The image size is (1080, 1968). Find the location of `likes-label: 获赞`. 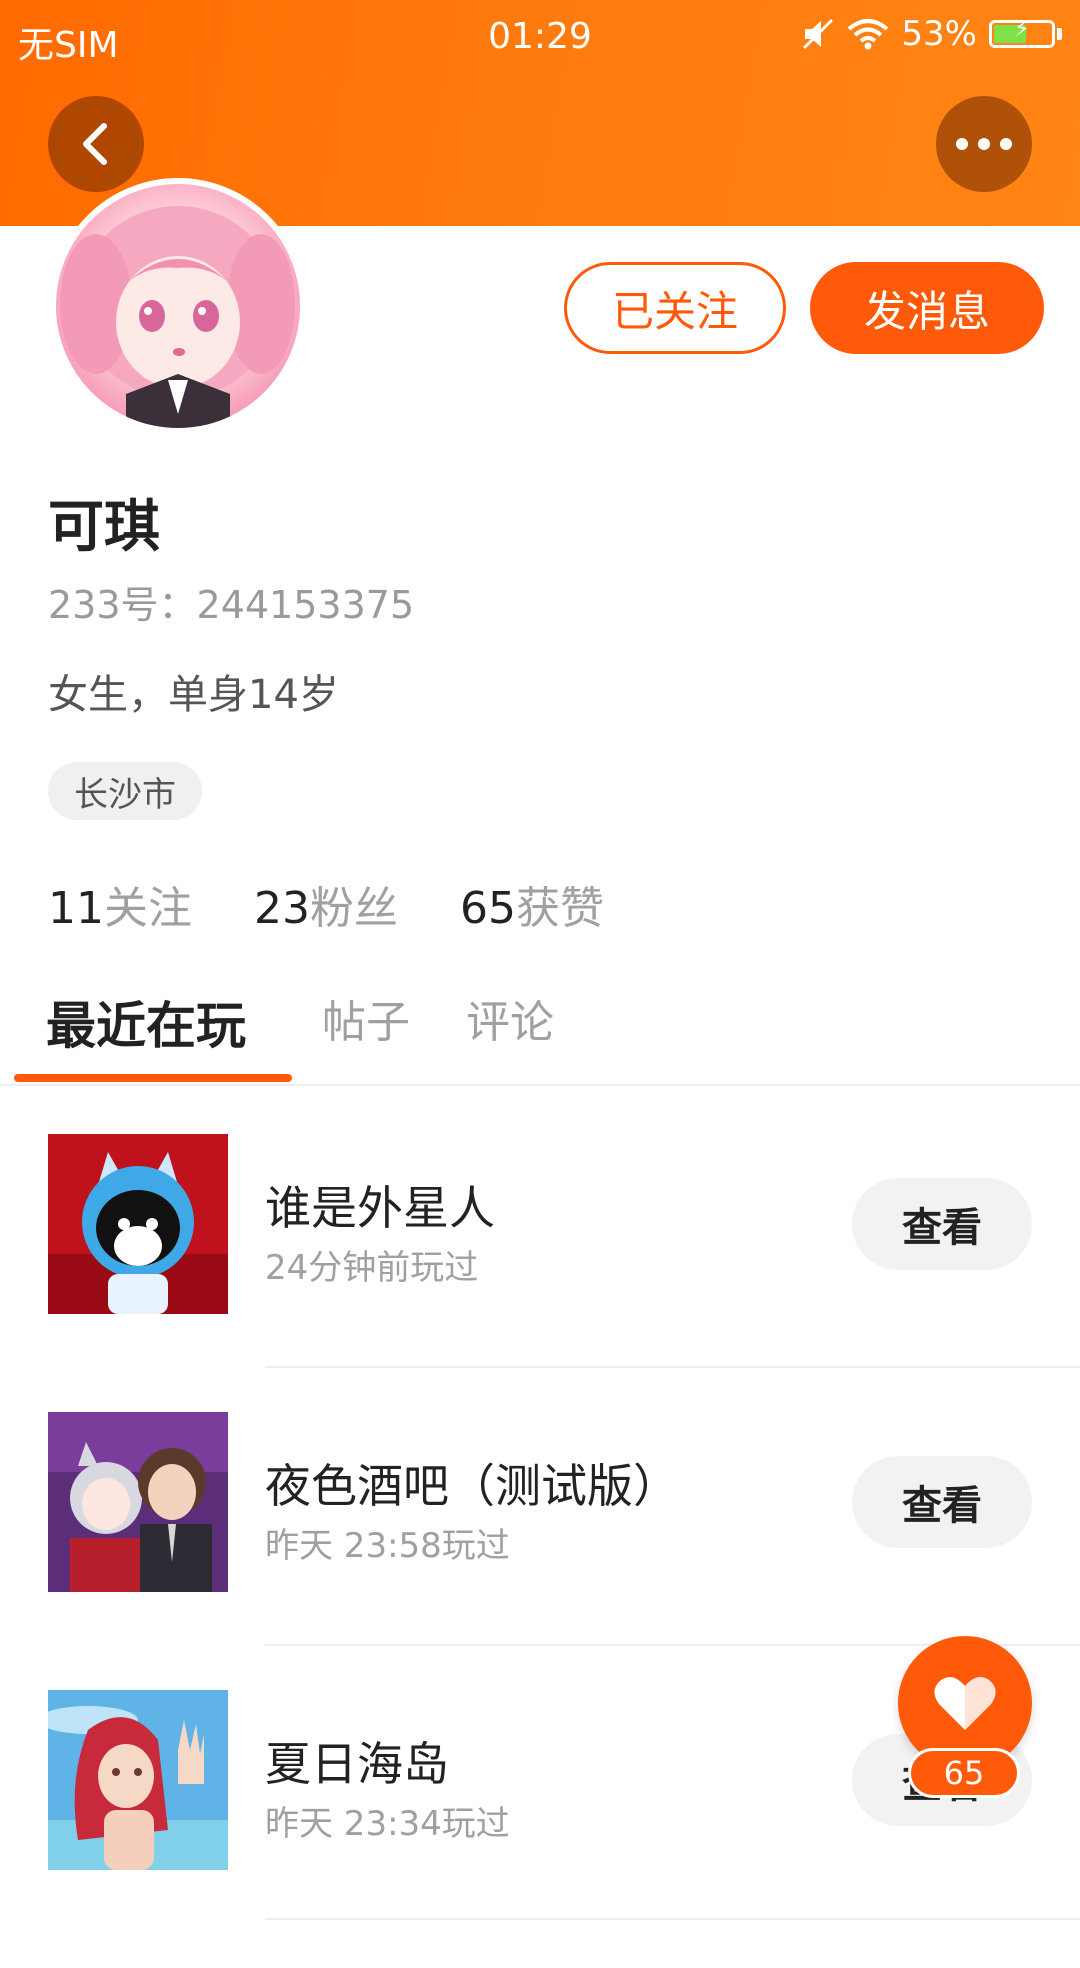

likes-label: 获赞 is located at coordinates (560, 908).